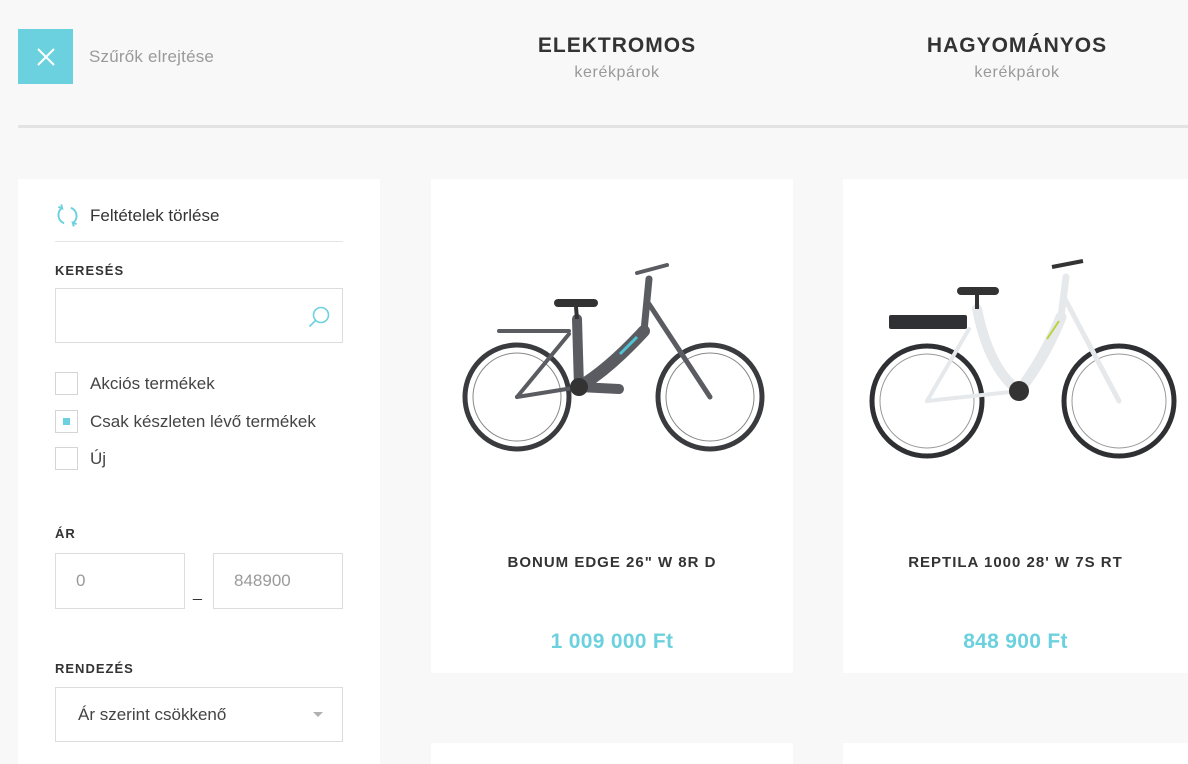  Describe the element at coordinates (1015, 641) in the screenshot. I see `product-price: 848 900 Ft` at that location.